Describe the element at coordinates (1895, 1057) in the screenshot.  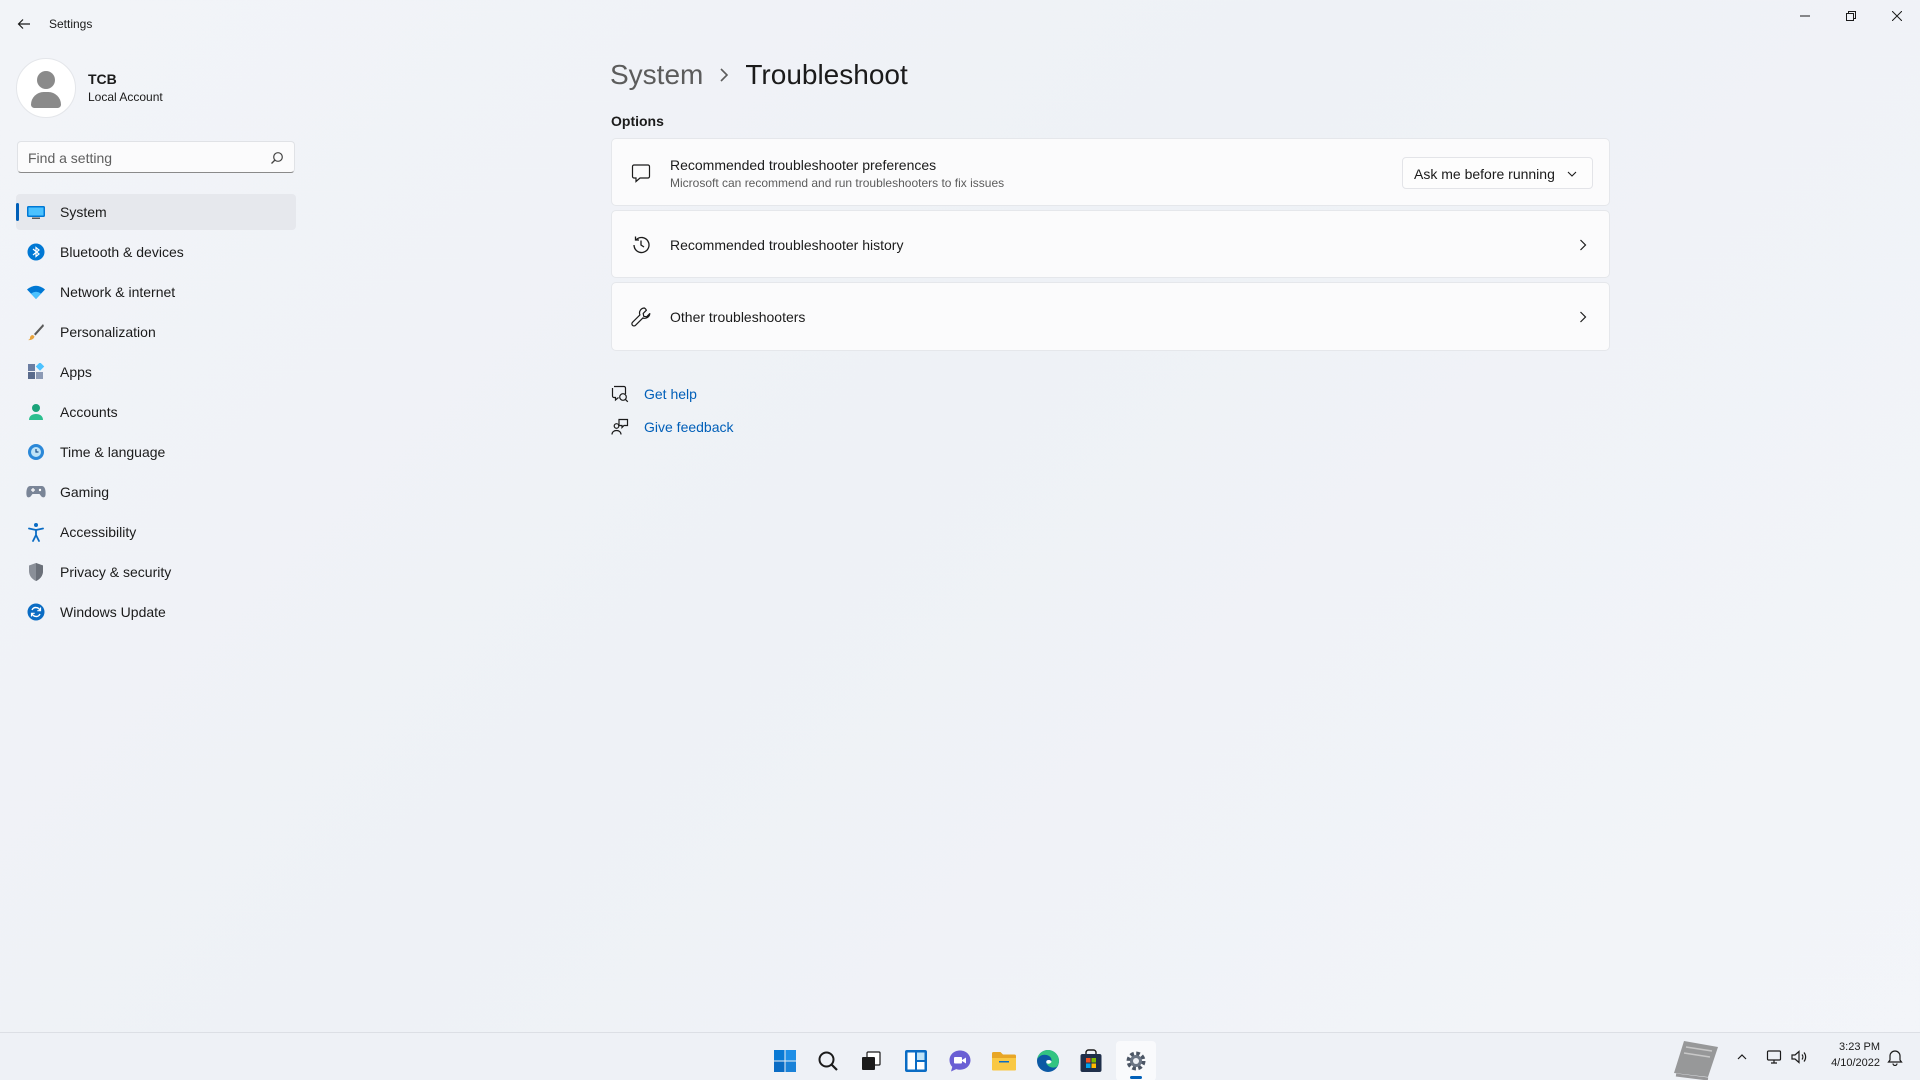
I see `notification-icon` at that location.